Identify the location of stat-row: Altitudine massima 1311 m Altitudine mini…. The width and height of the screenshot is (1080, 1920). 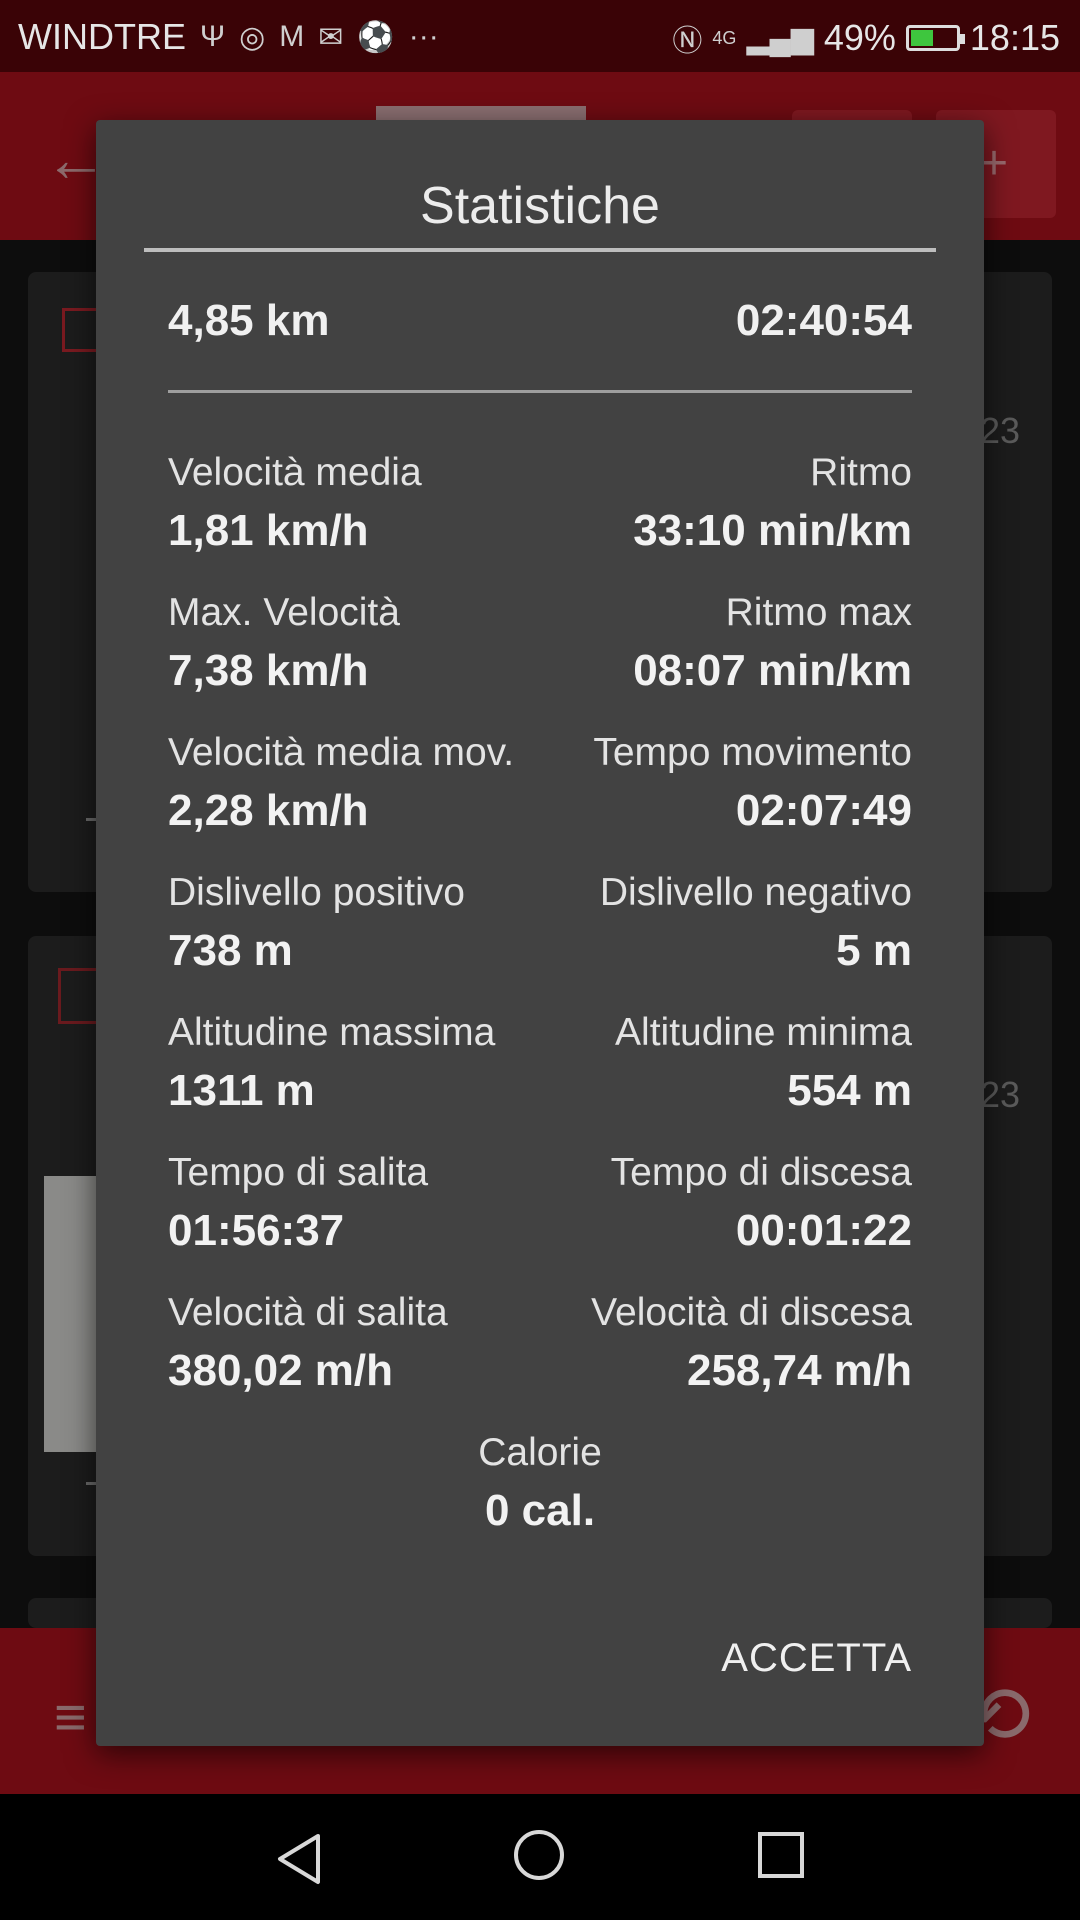
(540, 1080).